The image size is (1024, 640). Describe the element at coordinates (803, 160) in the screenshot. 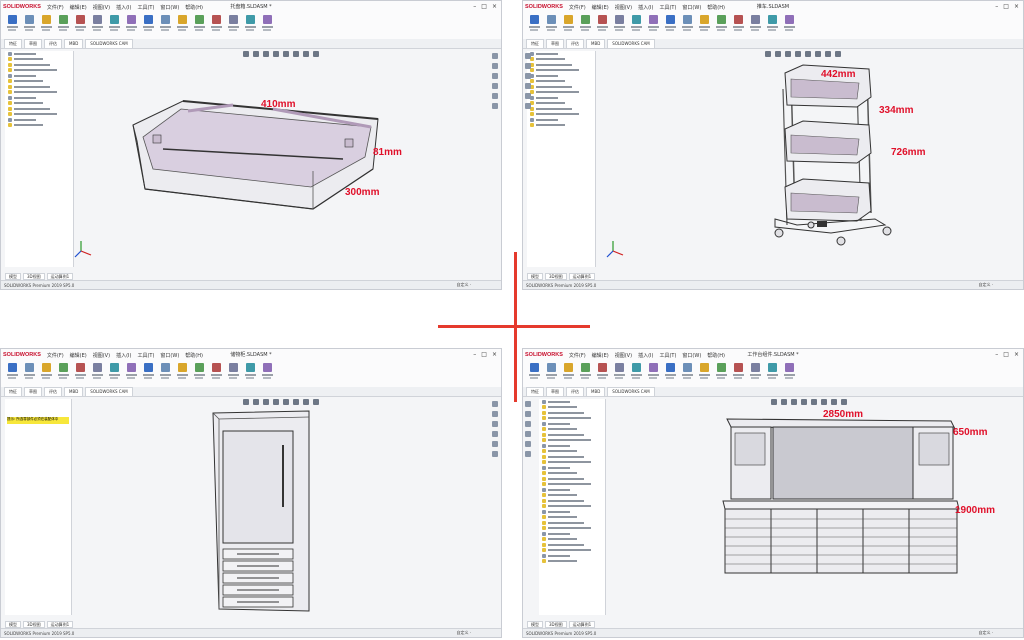

I see `graphics-viewport: 442mm 334mm 726mm` at that location.